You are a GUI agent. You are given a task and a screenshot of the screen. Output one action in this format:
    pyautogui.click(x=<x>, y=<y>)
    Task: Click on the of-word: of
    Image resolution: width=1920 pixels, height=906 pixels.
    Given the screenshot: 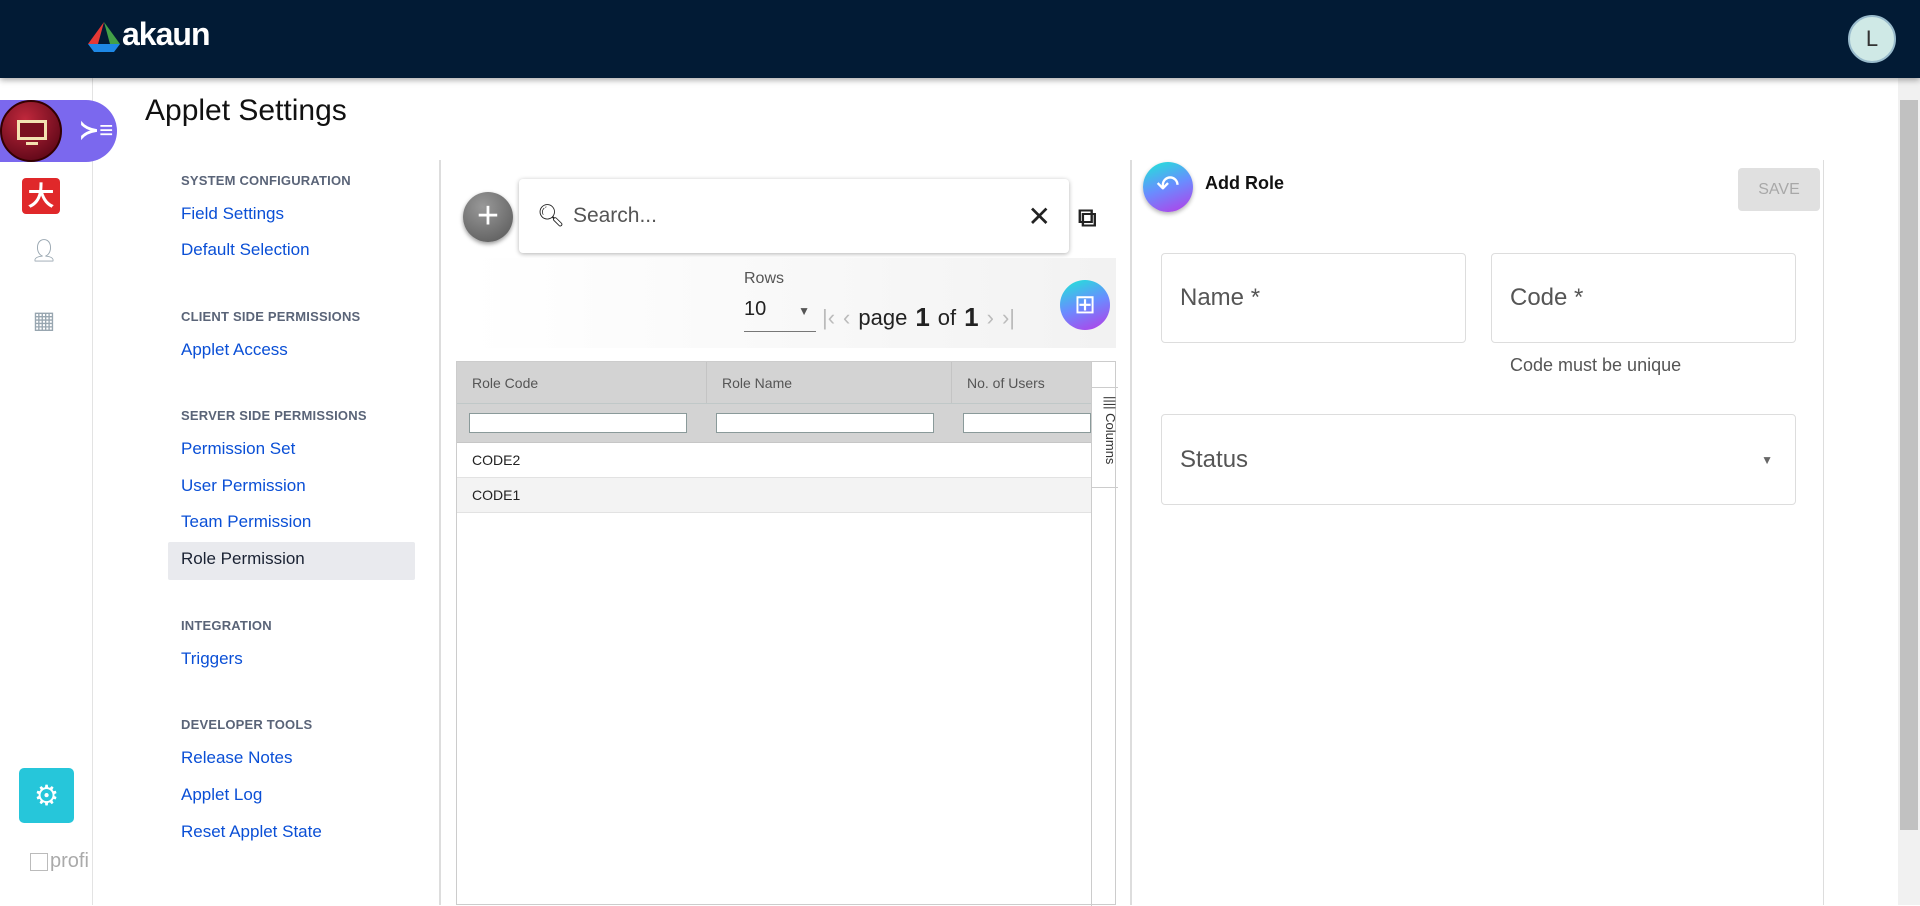 What is the action you would take?
    pyautogui.click(x=947, y=317)
    